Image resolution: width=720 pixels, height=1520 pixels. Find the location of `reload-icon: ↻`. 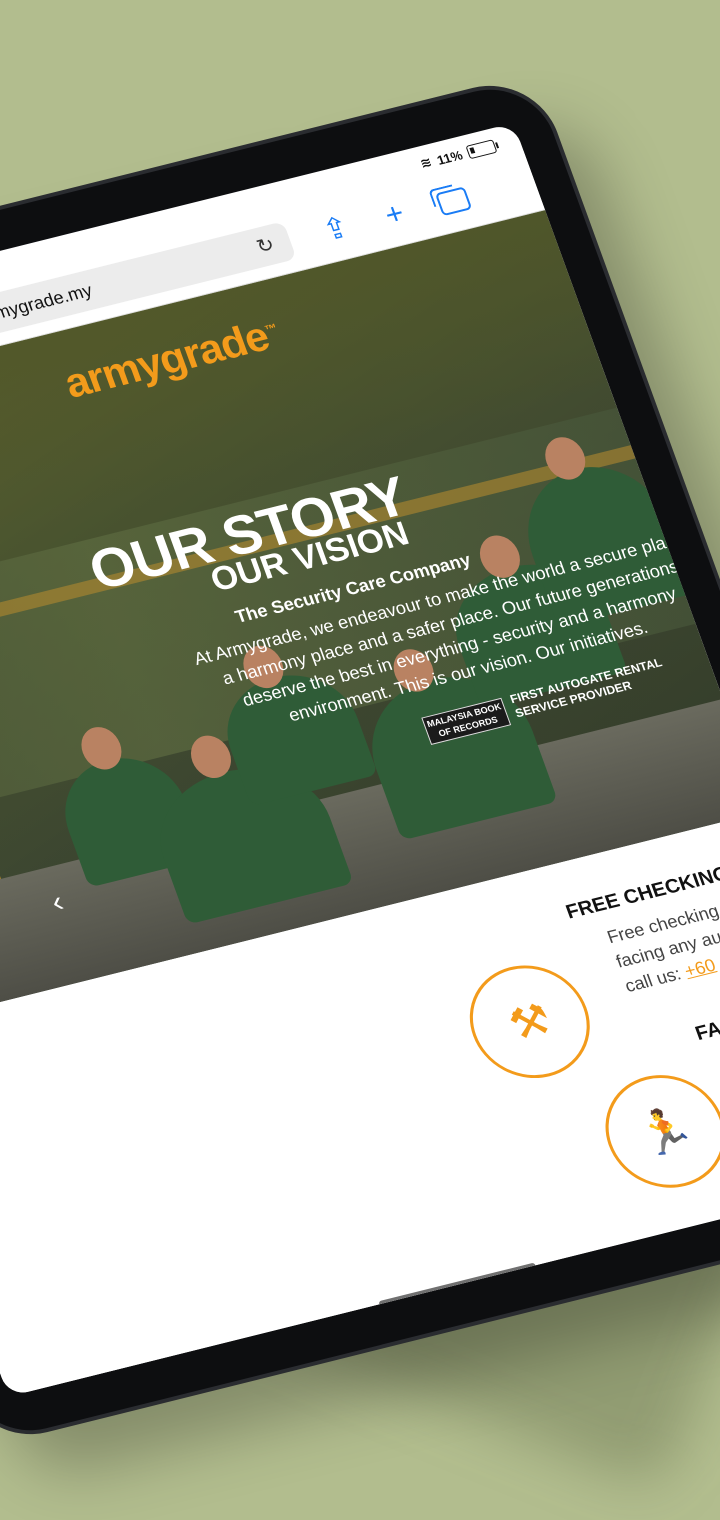

reload-icon: ↻ is located at coordinates (265, 246).